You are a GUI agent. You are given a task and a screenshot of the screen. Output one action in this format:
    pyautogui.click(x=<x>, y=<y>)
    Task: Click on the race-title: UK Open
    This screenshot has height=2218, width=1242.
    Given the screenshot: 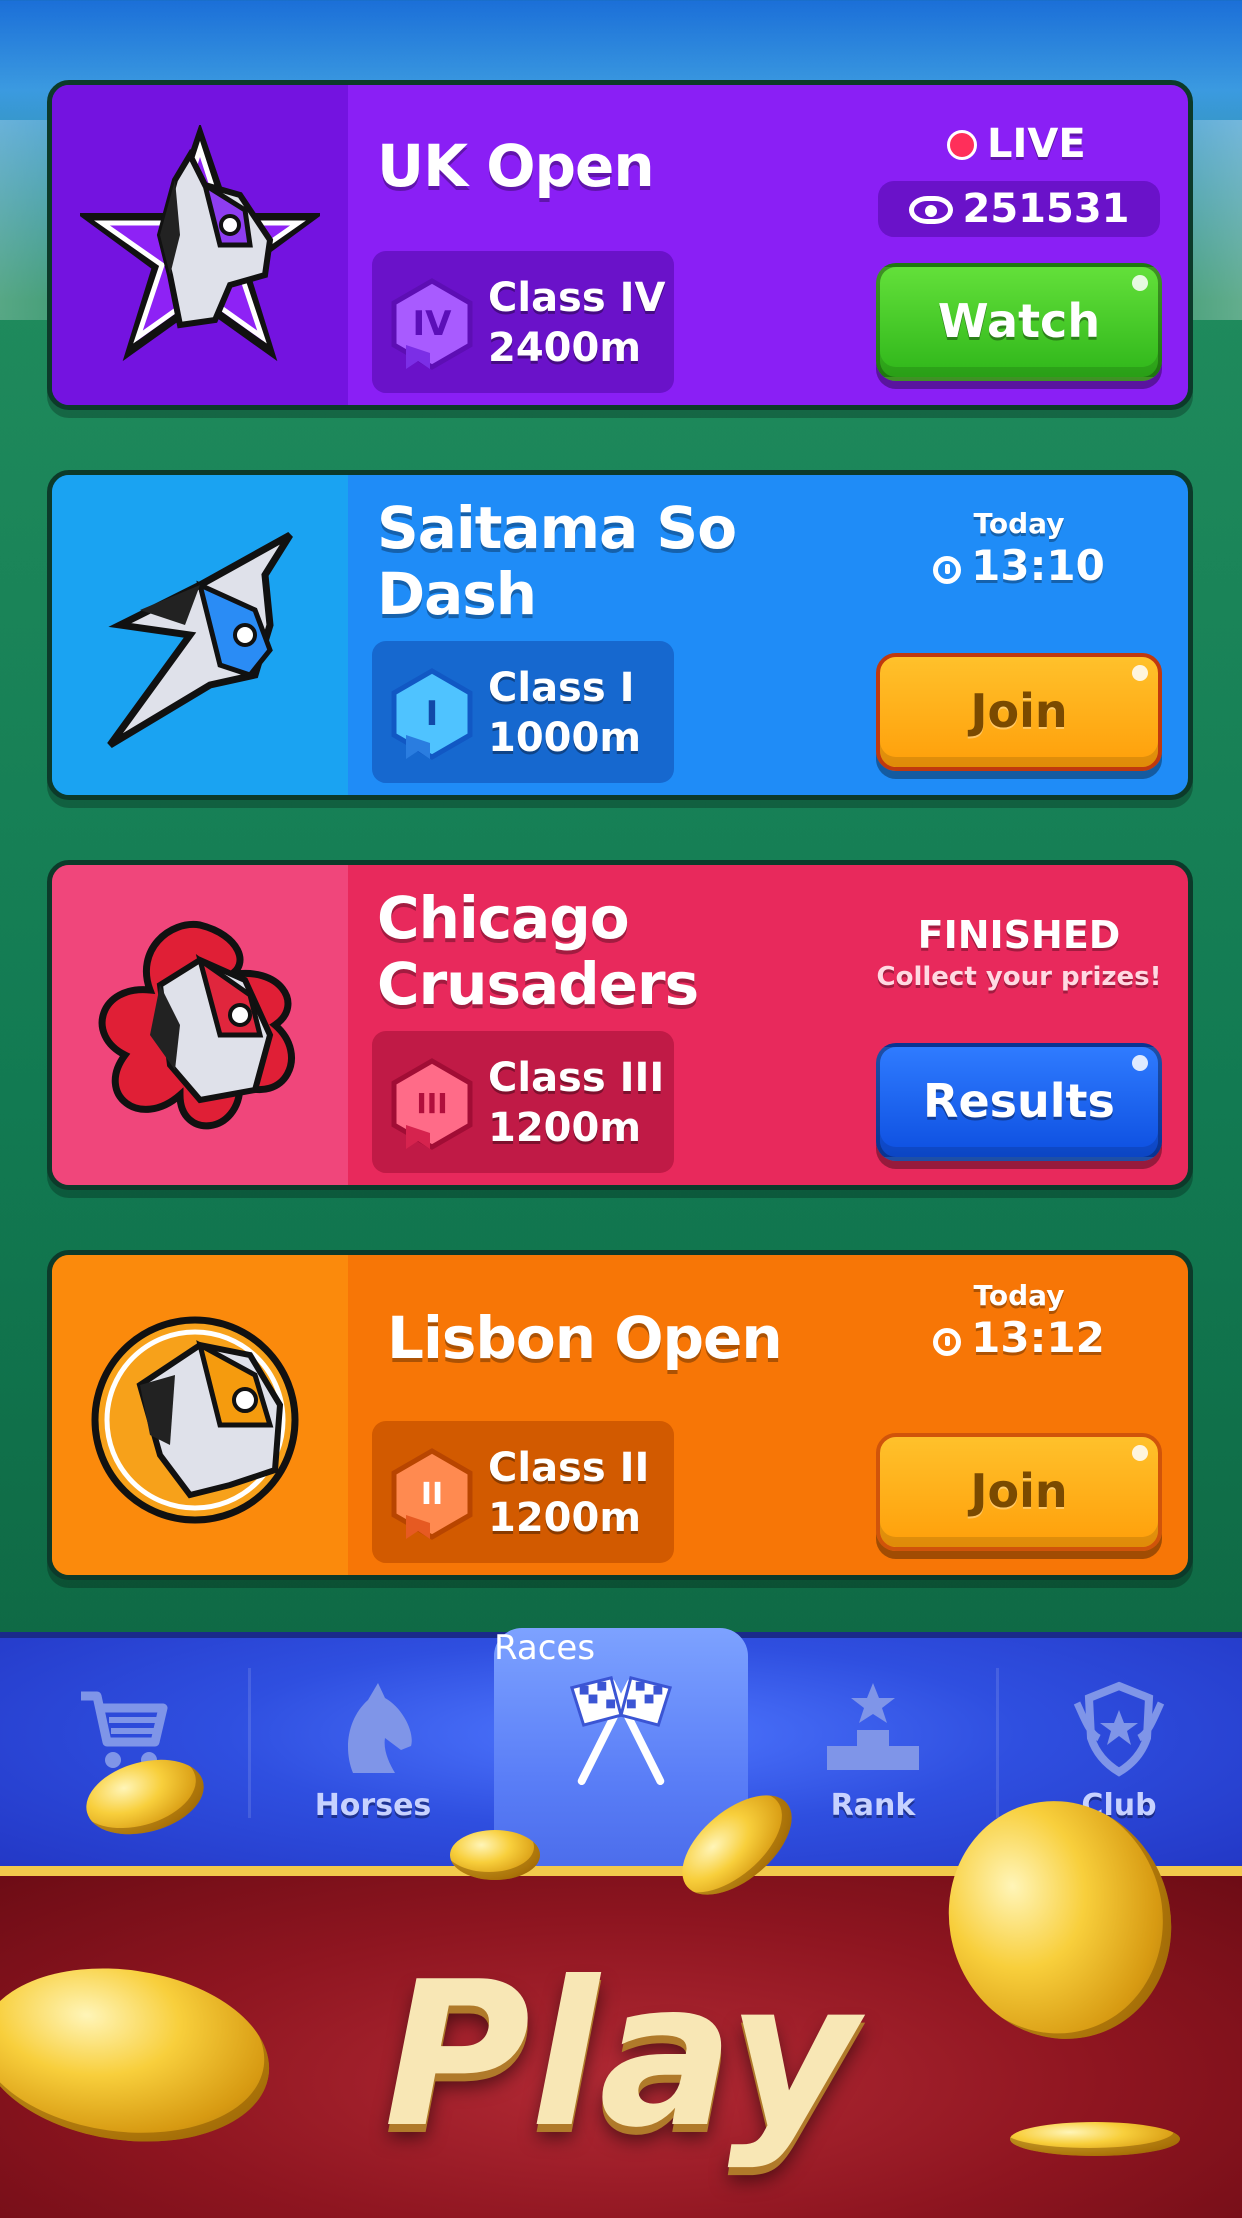 What is the action you would take?
    pyautogui.click(x=516, y=166)
    